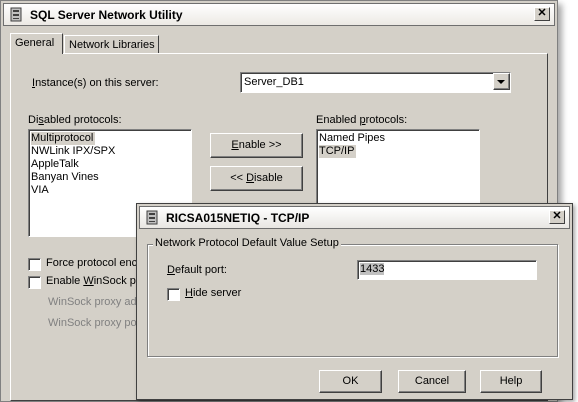 Image resolution: width=578 pixels, height=402 pixels. Describe the element at coordinates (75, 120) in the screenshot. I see `disabled-protocols-label: Disabled protocols:` at that location.